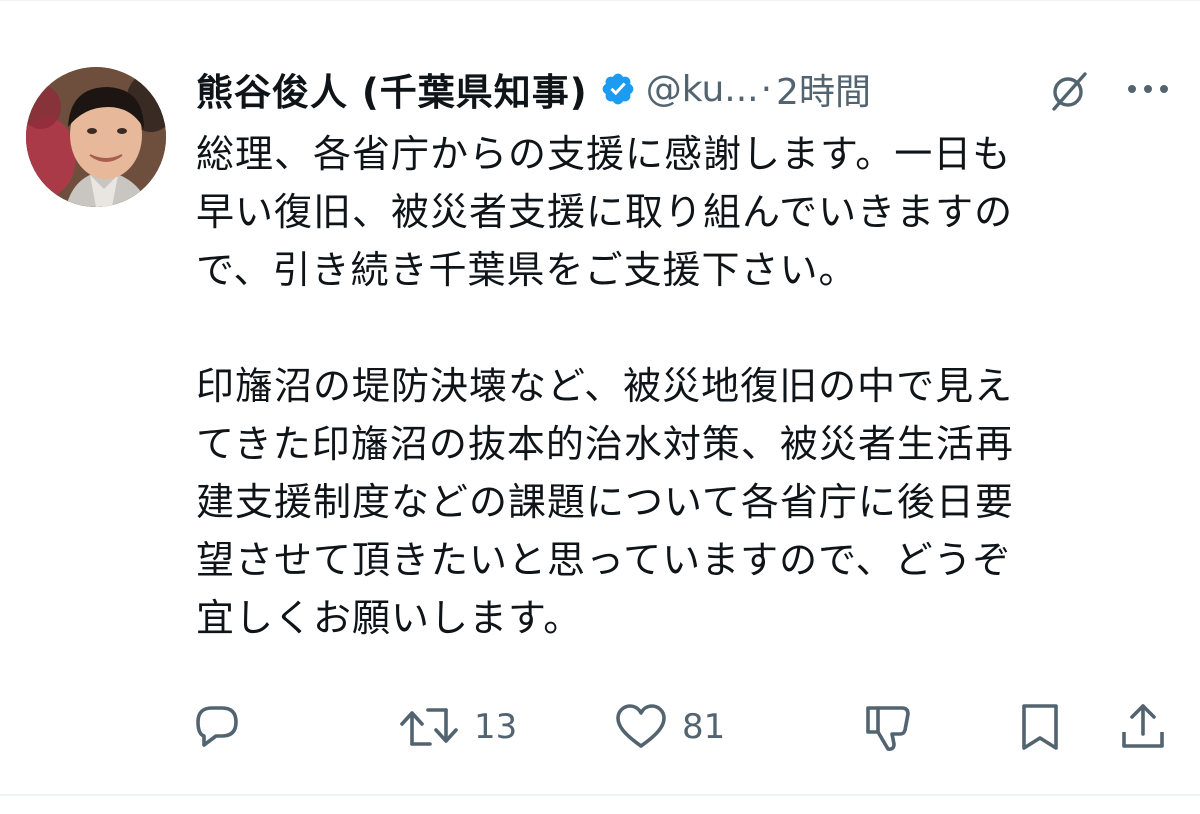  I want to click on downvote-button, so click(889, 727).